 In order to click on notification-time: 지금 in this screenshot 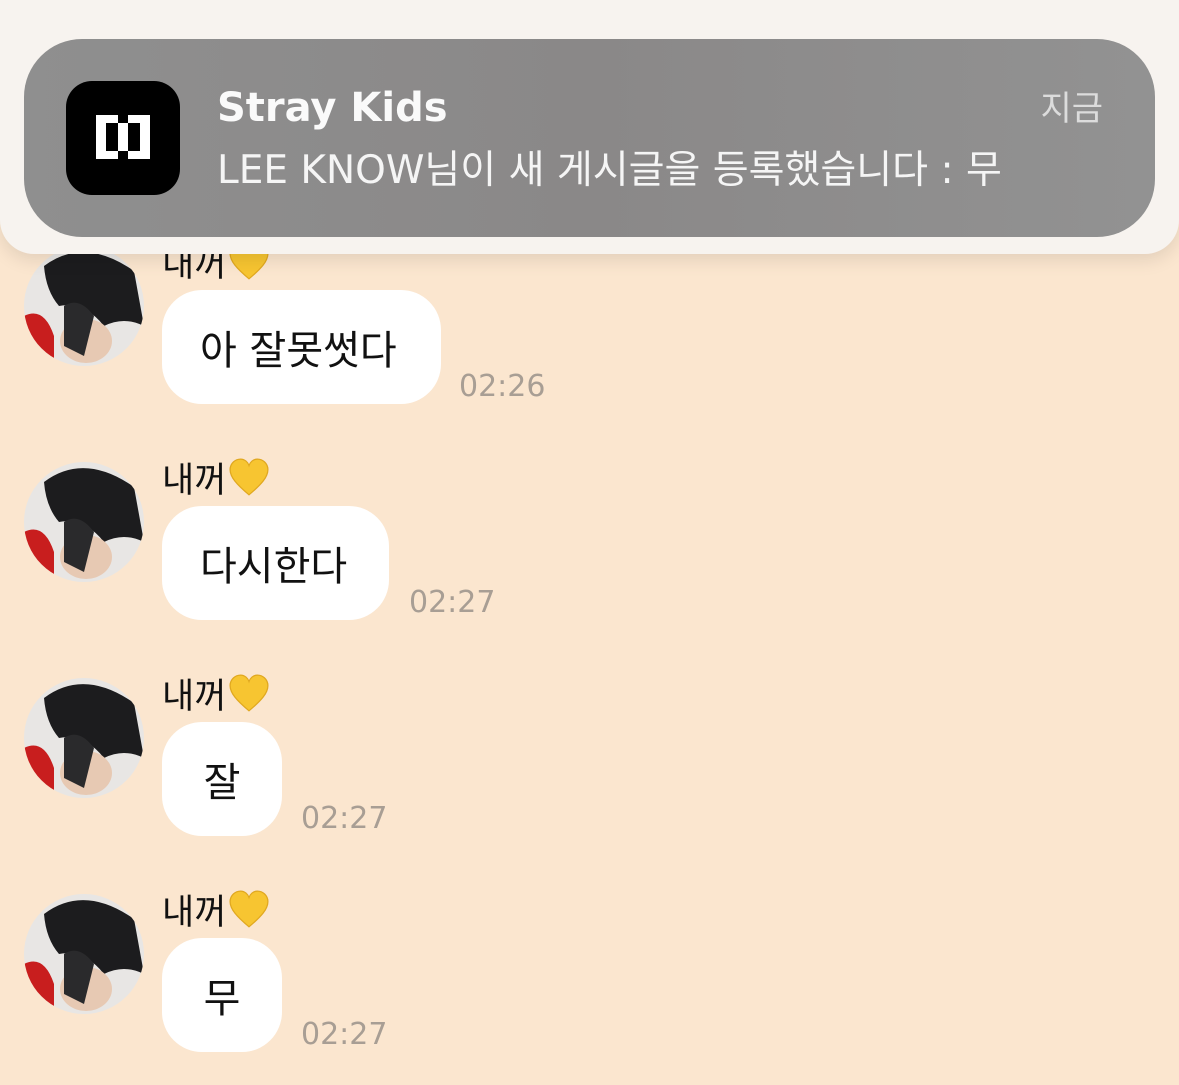, I will do `click(1071, 109)`.